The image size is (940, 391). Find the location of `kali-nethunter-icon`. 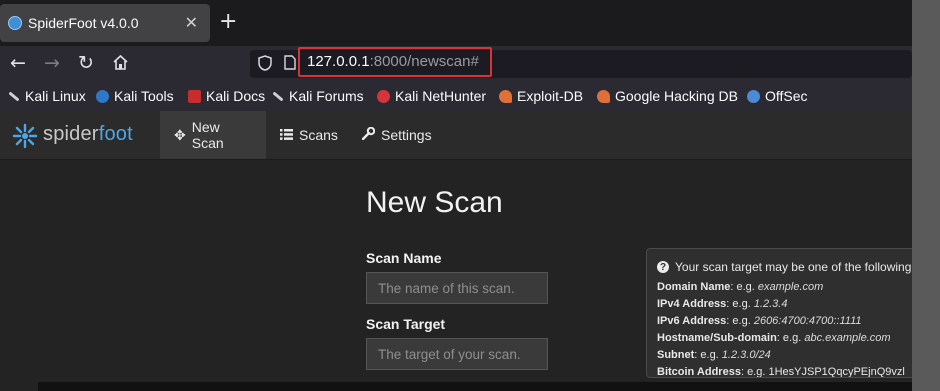

kali-nethunter-icon is located at coordinates (383, 96).